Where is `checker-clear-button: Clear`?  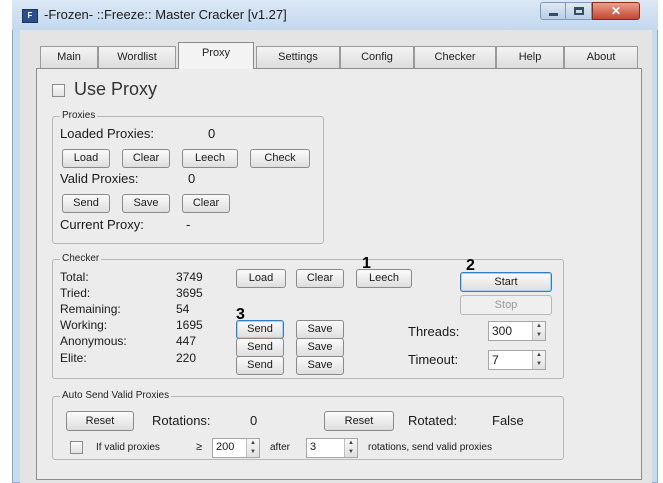
checker-clear-button: Clear is located at coordinates (320, 278).